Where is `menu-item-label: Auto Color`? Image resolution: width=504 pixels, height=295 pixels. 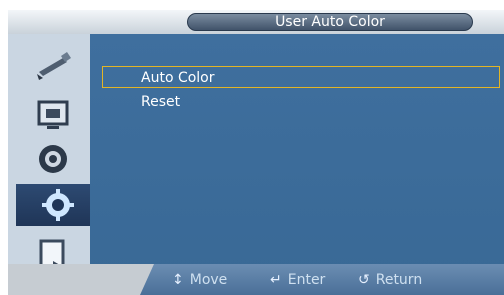
menu-item-label: Auto Color is located at coordinates (178, 78).